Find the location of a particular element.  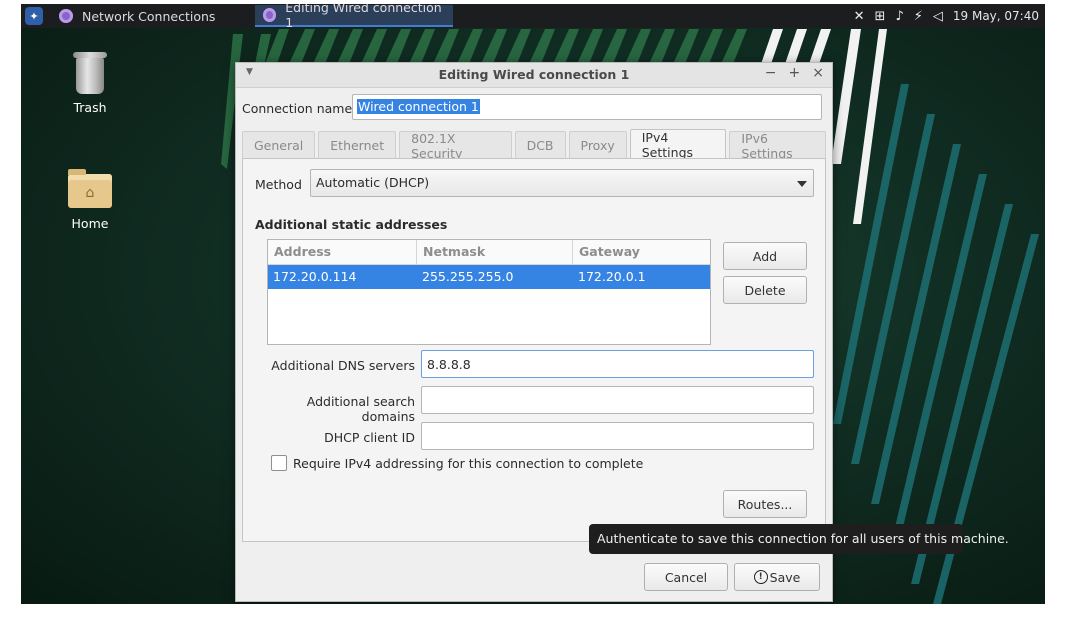

search-domains-label: Additional search domains is located at coordinates (360, 409).